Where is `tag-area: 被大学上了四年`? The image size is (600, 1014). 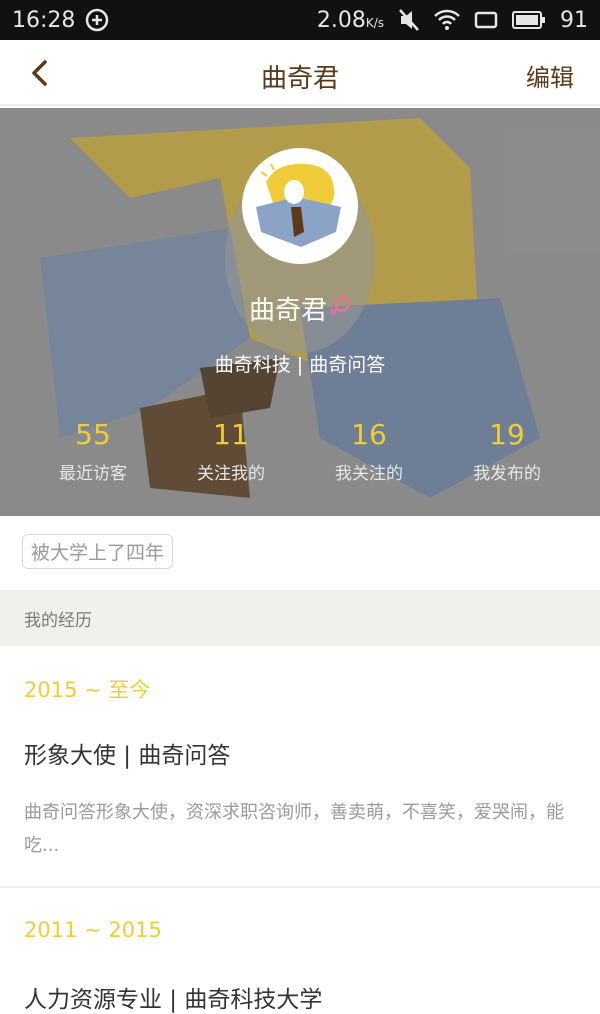
tag-area: 被大学上了四年 is located at coordinates (300, 552).